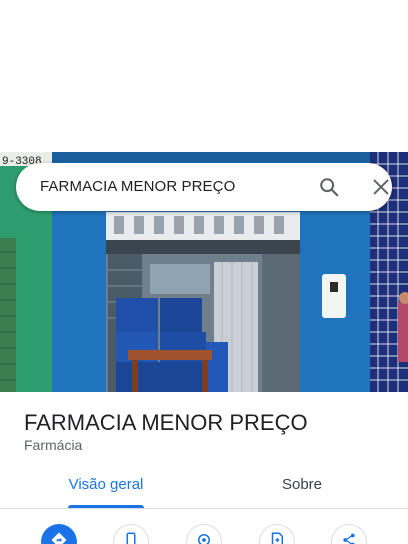 The width and height of the screenshot is (408, 544). I want to click on directions-button, so click(59, 534).